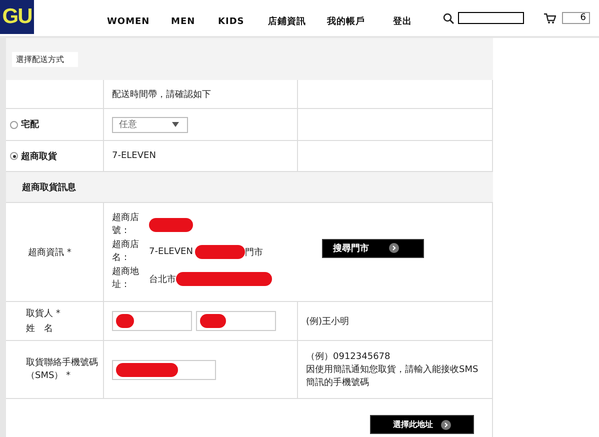  Describe the element at coordinates (171, 252) in the screenshot. I see `store-field-value: 7-ELEVEN` at that location.